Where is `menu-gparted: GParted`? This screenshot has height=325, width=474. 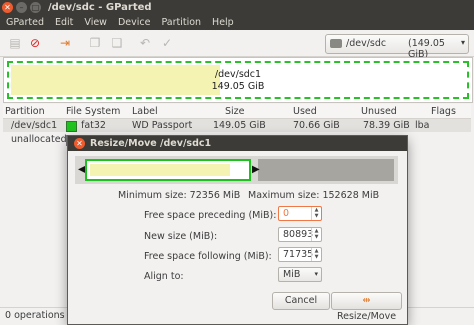 menu-gparted: GParted is located at coordinates (24, 23).